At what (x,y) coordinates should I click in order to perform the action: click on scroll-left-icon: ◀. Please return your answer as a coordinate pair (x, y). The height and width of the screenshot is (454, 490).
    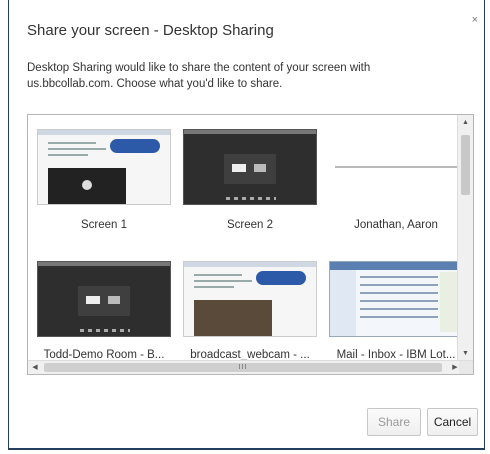
    Looking at the image, I should click on (35, 367).